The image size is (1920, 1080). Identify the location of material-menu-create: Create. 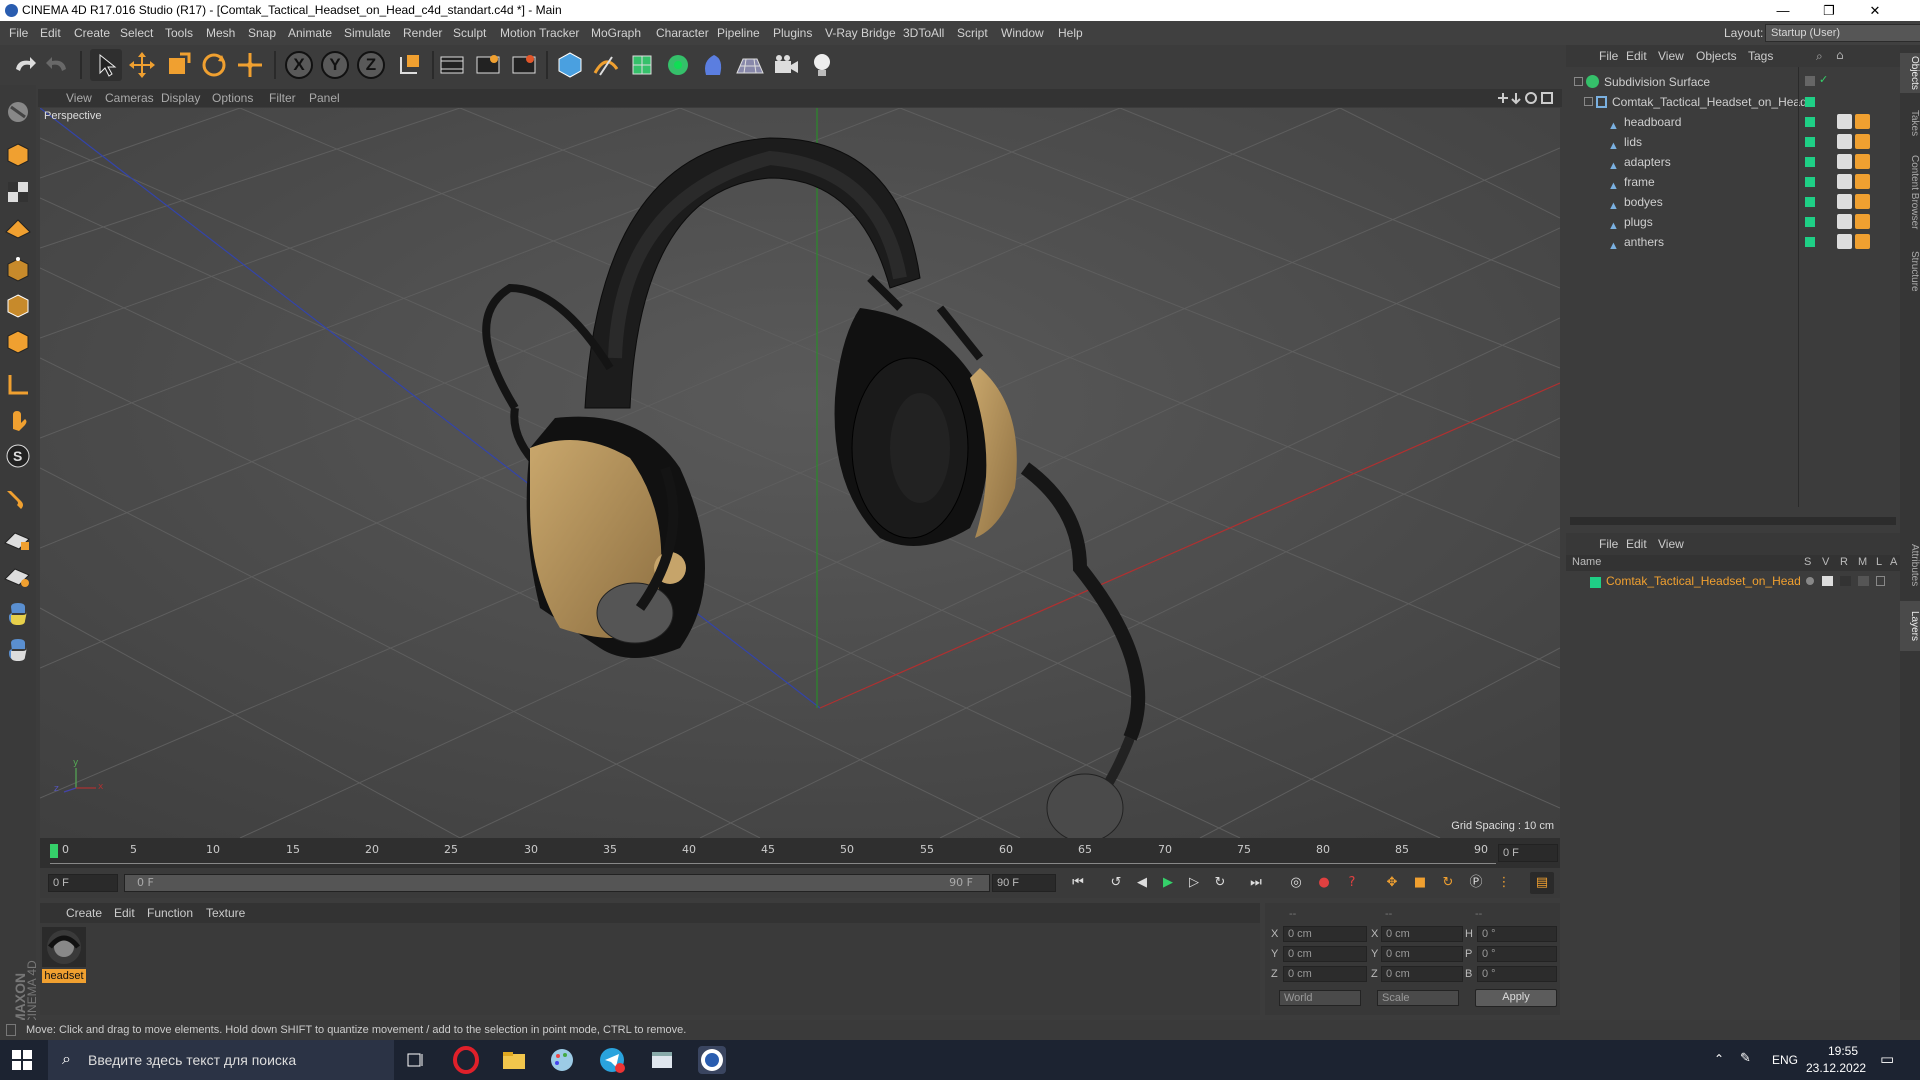
(84, 913).